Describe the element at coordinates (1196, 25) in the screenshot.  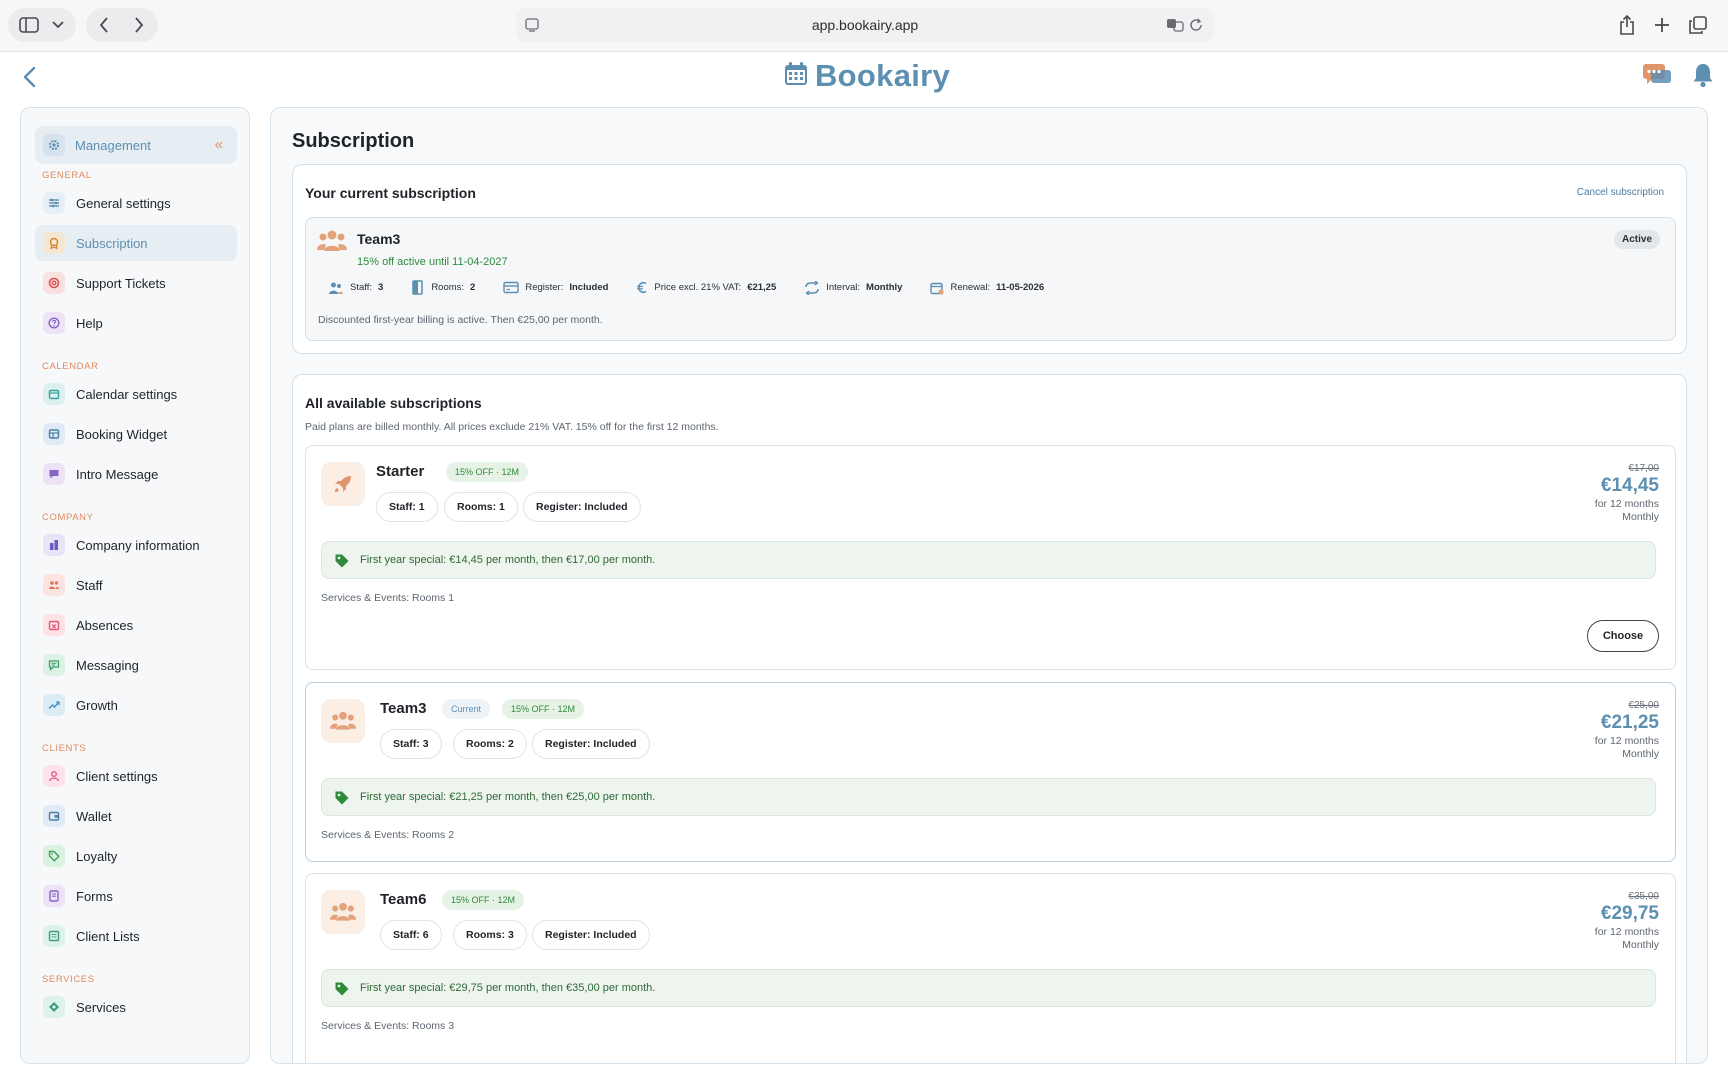
I see `reload-icon` at that location.